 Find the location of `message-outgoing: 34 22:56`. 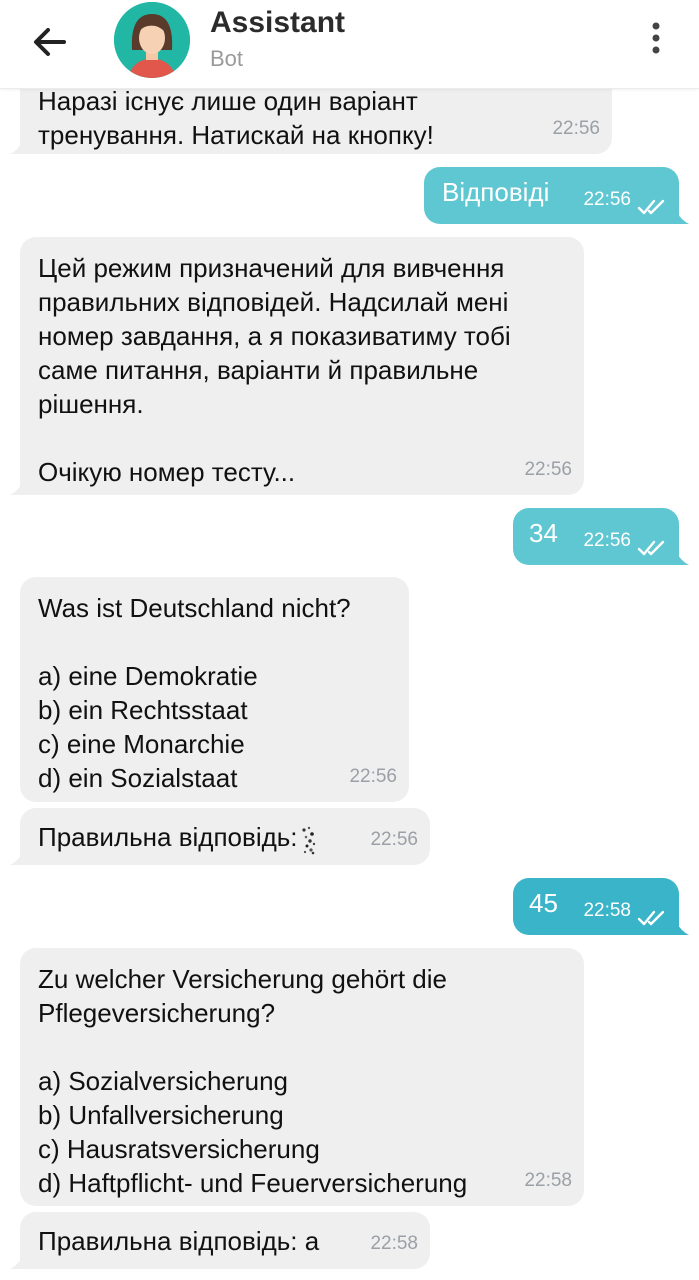

message-outgoing: 34 22:56 is located at coordinates (601, 536).